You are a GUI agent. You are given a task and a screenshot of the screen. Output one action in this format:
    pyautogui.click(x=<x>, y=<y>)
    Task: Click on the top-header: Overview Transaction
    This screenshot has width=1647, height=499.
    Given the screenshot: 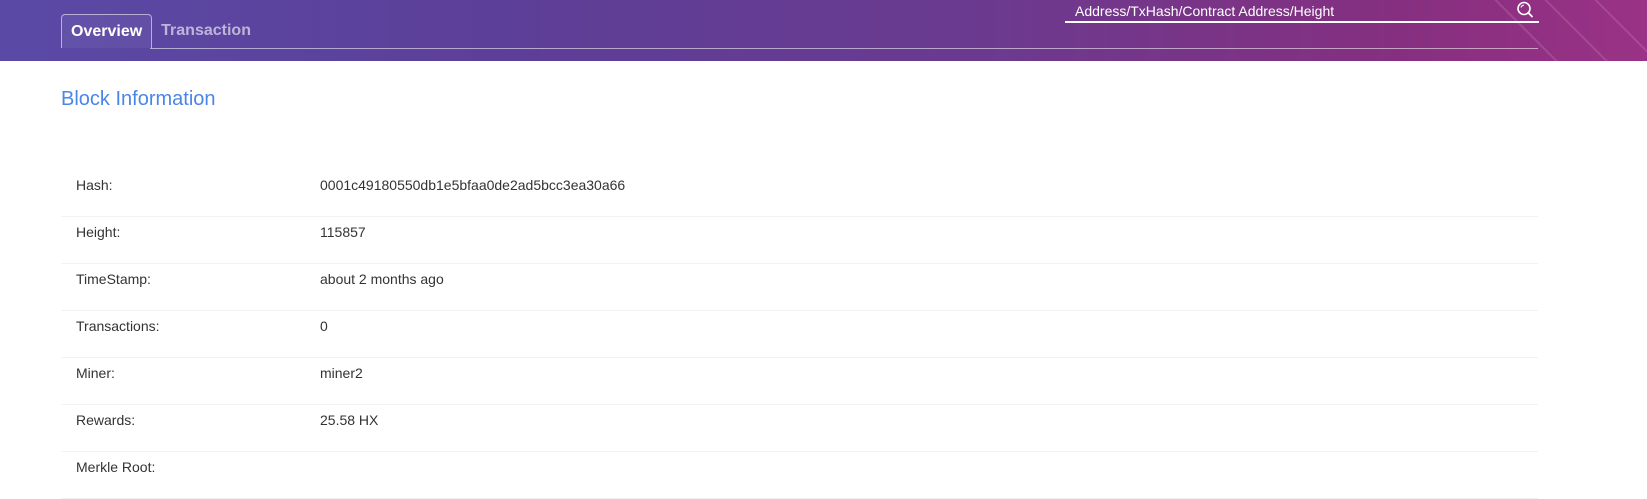 What is the action you would take?
    pyautogui.click(x=823, y=30)
    